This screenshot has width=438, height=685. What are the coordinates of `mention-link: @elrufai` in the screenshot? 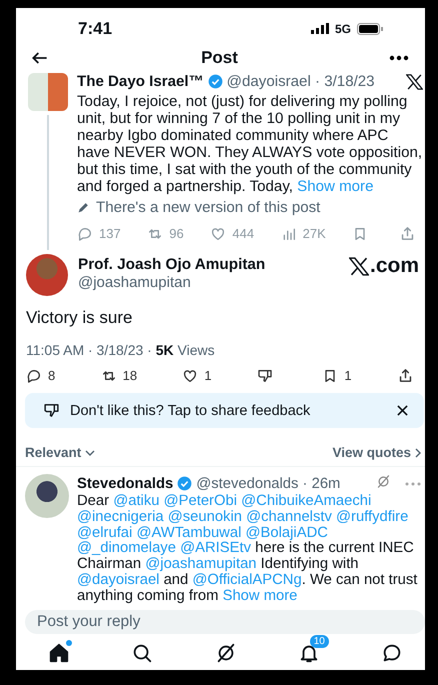 It's located at (104, 532).